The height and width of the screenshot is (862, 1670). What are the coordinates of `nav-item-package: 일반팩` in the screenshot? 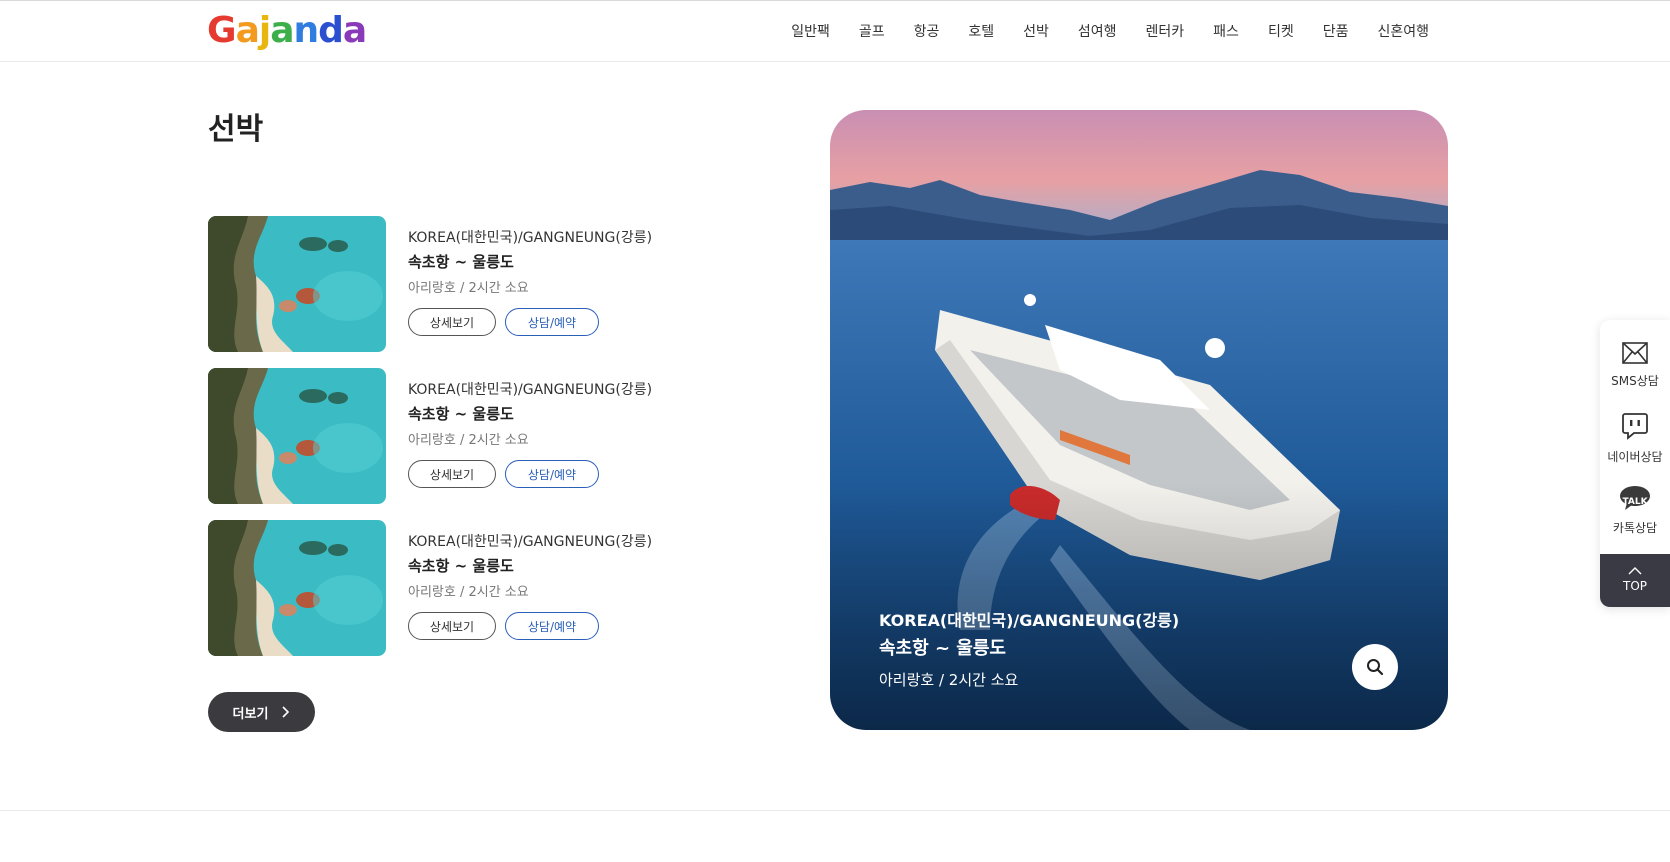 It's located at (810, 31).